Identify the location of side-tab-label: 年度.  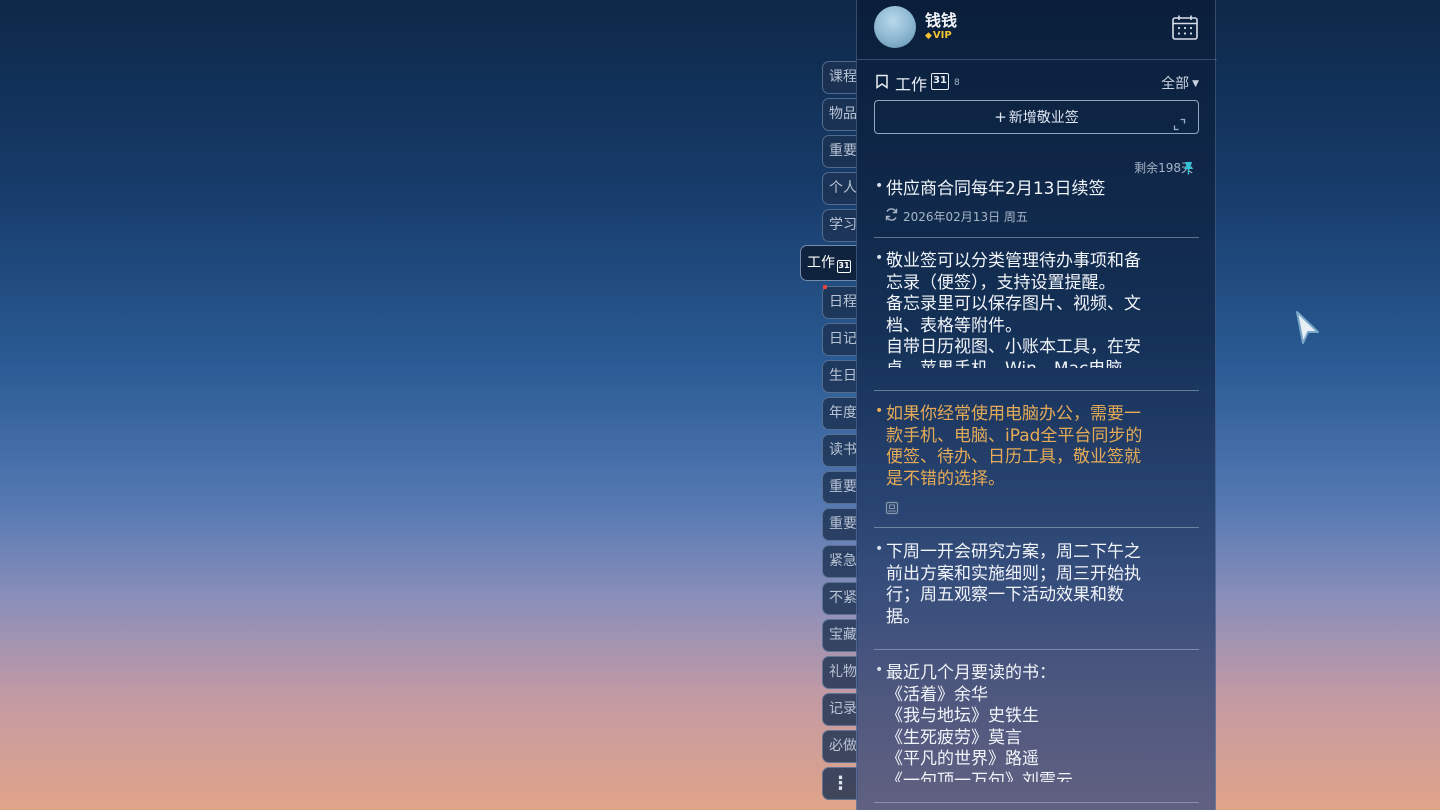
(843, 413).